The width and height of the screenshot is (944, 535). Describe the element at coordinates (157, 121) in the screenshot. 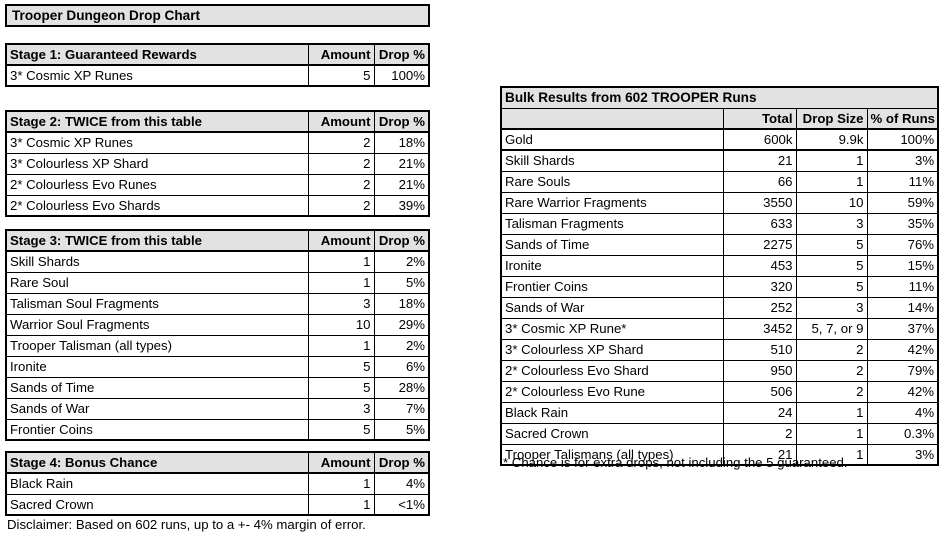

I see `stage2-title-cell: Stage 2: TWICE from this table` at that location.